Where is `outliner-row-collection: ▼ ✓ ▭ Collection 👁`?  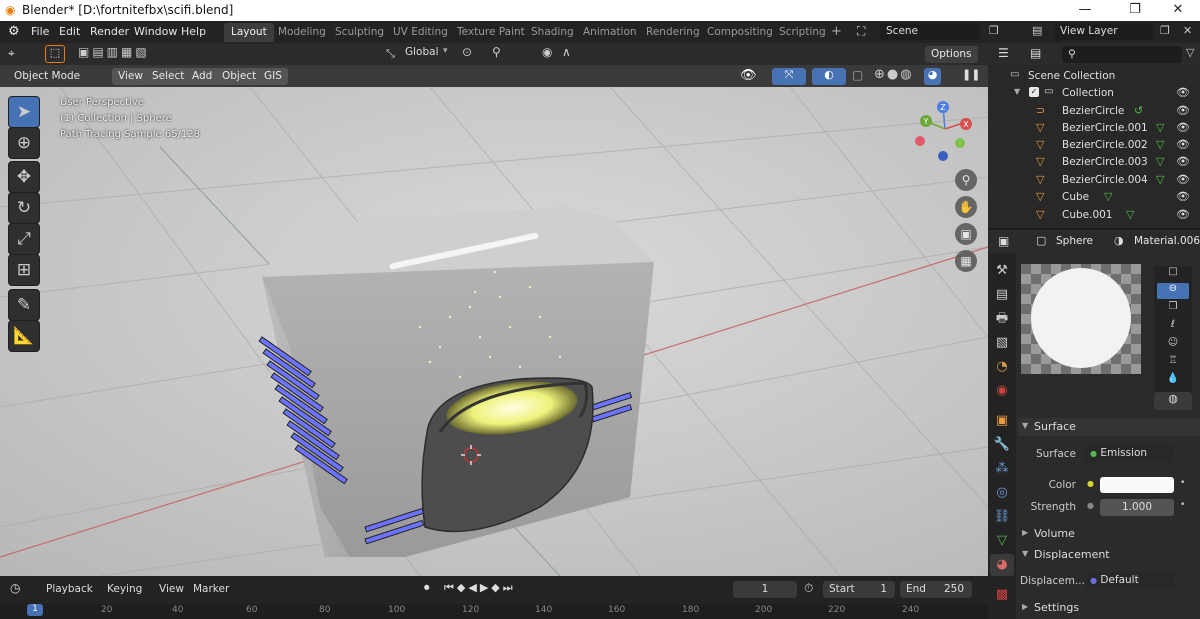 outliner-row-collection: ▼ ✓ ▭ Collection 👁 is located at coordinates (1094, 93).